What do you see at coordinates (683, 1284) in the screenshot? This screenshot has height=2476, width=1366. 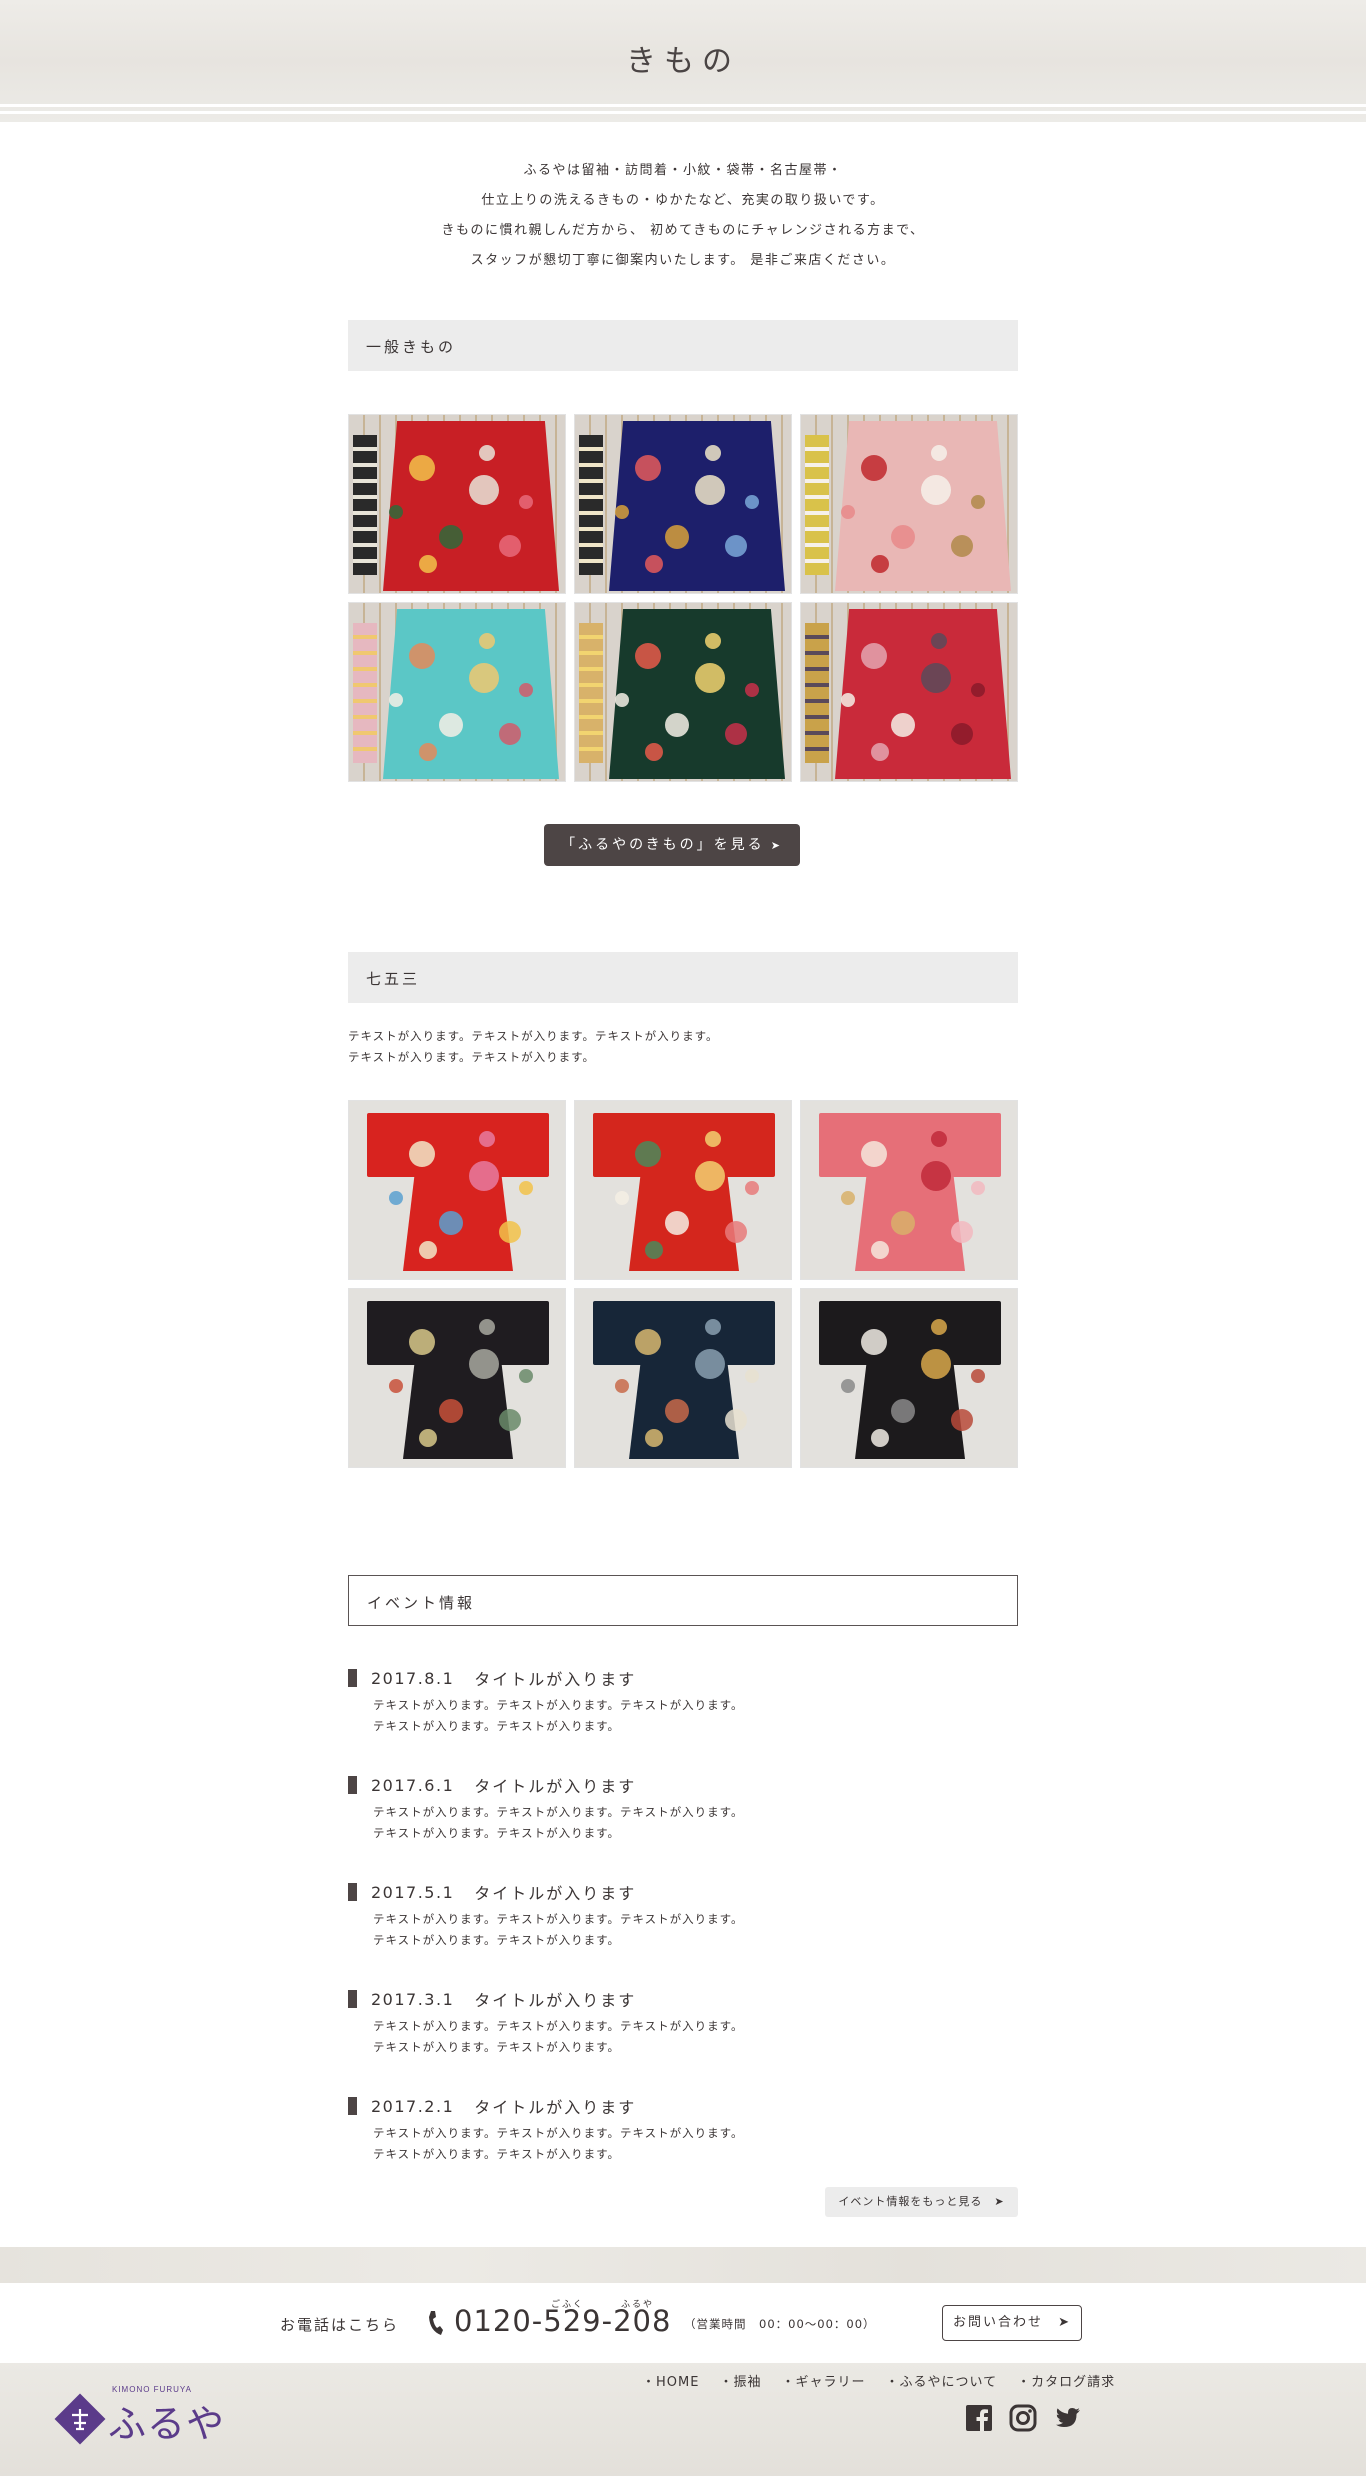 I see `shichigosan-gallery` at bounding box center [683, 1284].